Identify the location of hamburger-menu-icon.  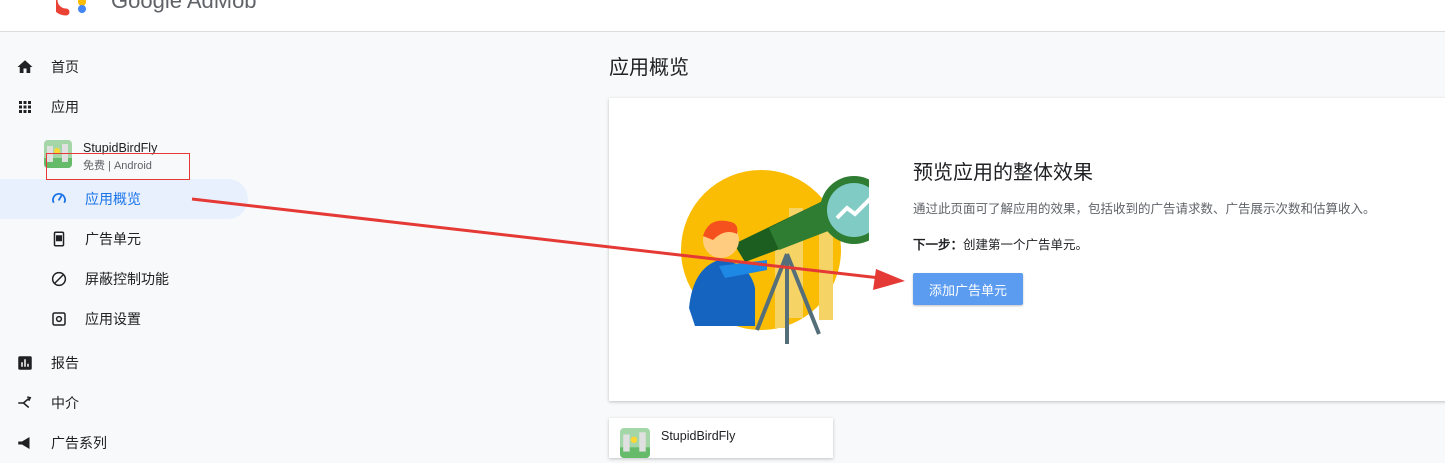
(26, 2).